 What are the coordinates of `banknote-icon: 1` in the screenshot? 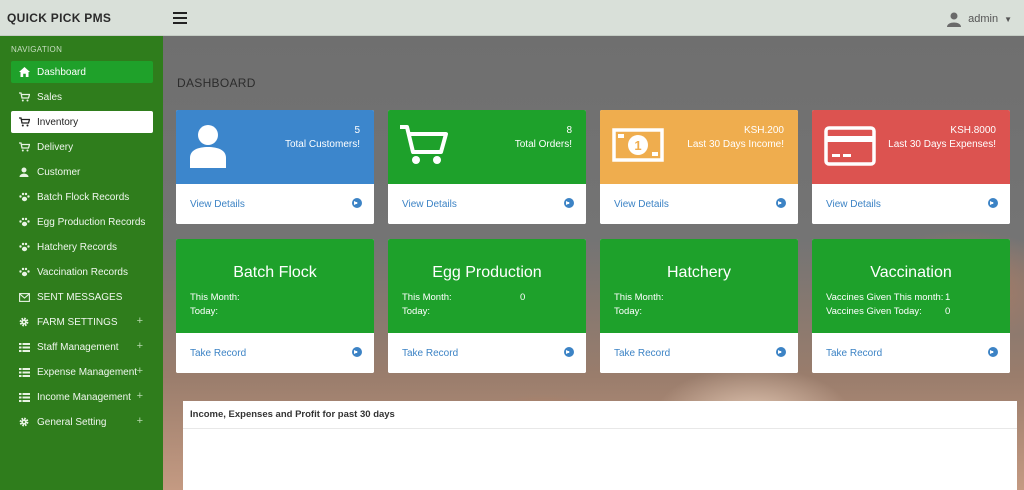 It's located at (638, 146).